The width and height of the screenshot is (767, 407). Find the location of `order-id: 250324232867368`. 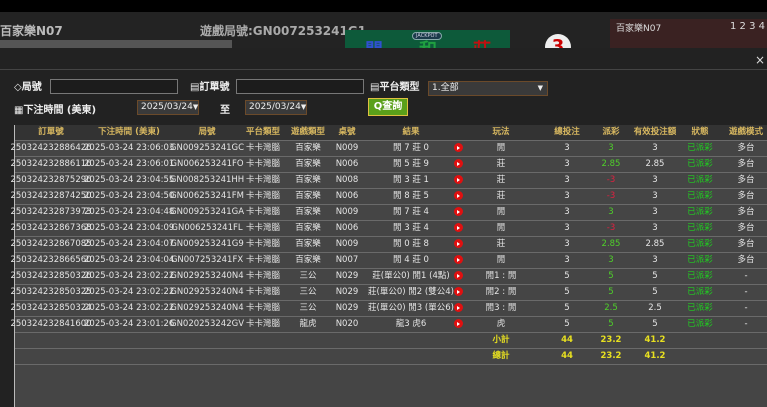

order-id: 250324232867368 is located at coordinates (51, 228).